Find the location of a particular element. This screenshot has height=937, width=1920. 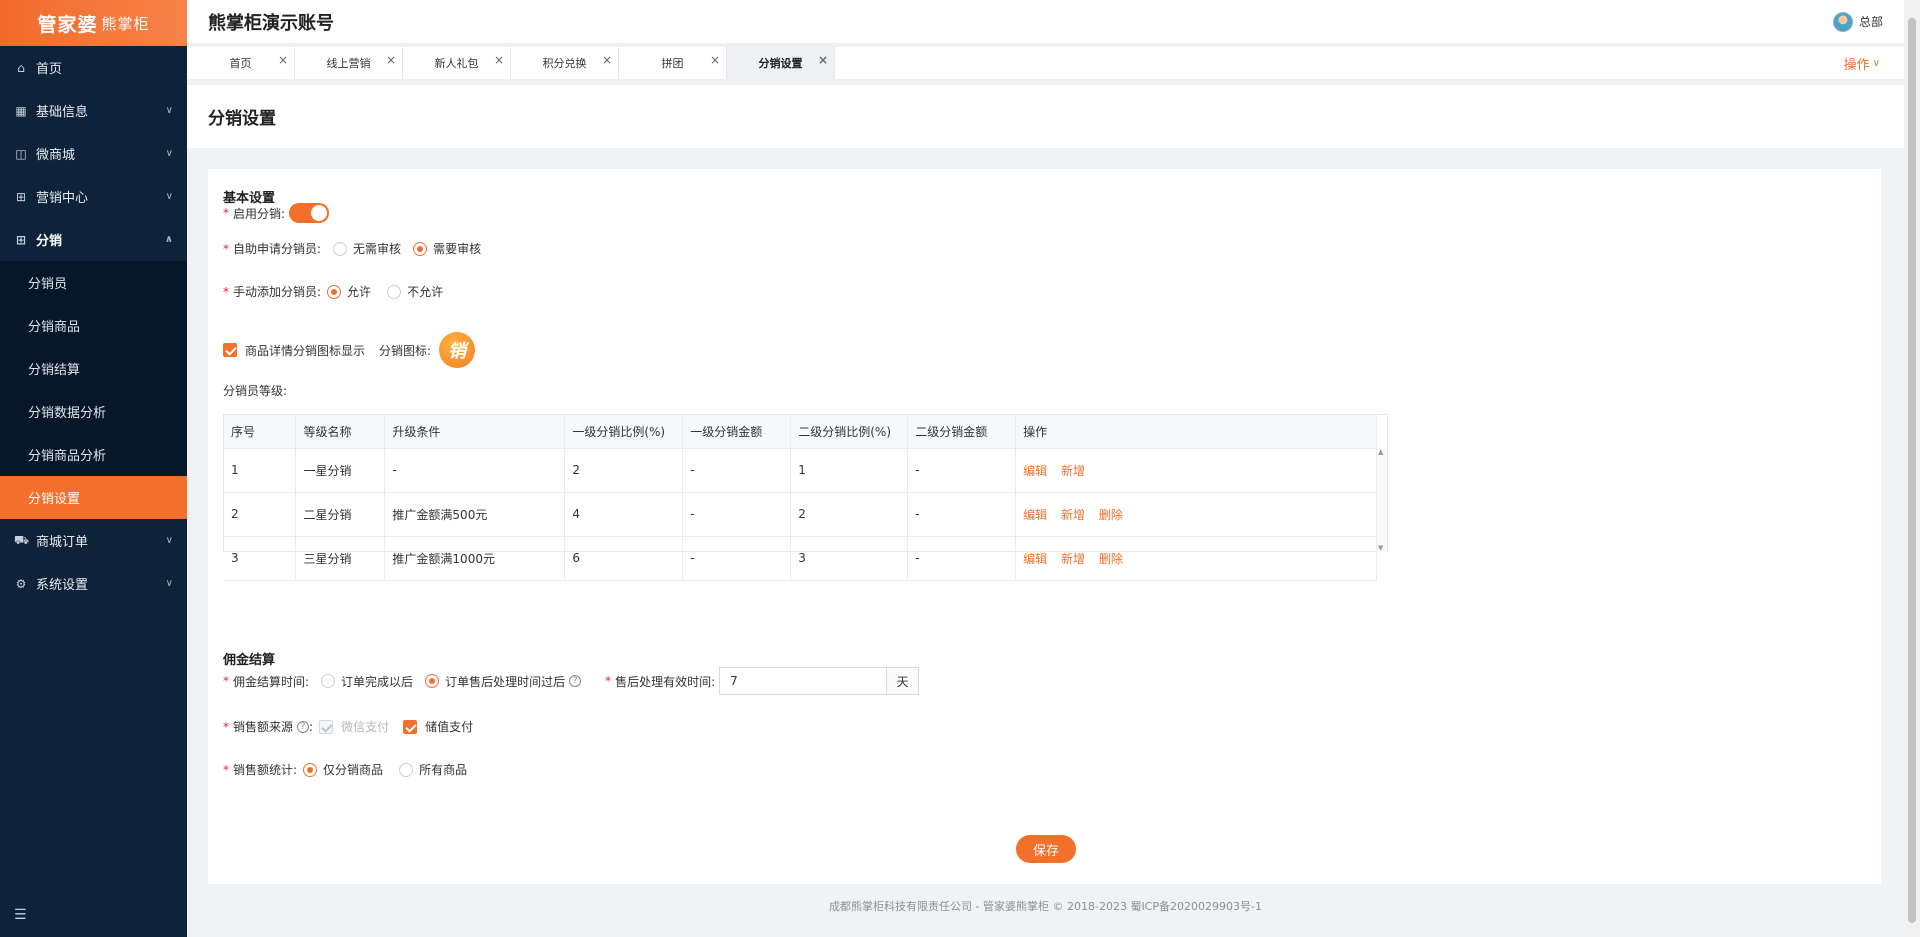

manual-add-deny-radio: 不允许 is located at coordinates (415, 291).